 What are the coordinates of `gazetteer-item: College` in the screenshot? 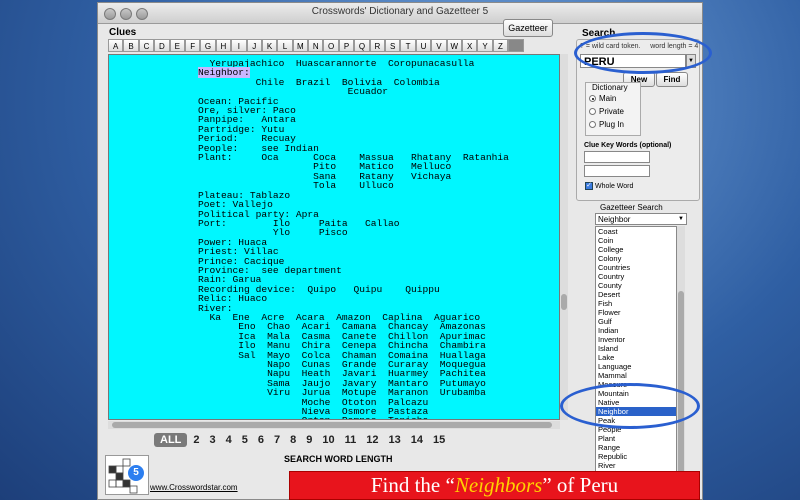 It's located at (636, 249).